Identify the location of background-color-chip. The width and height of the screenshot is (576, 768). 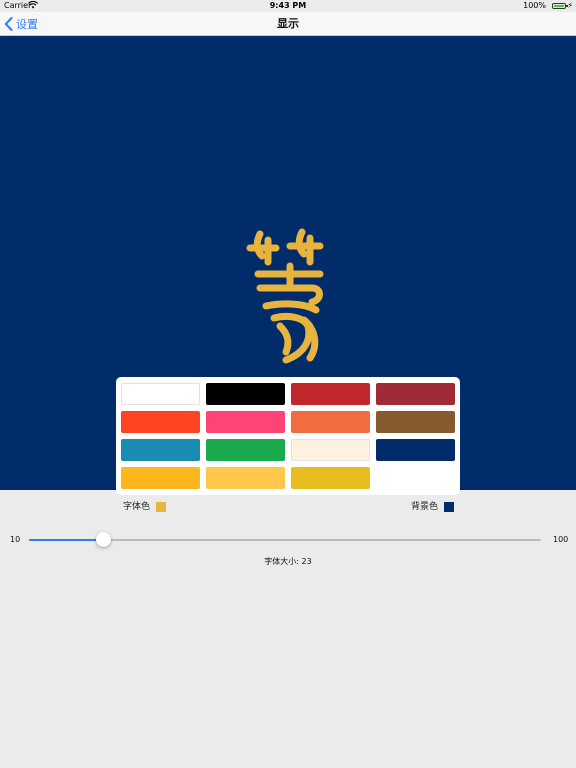
(449, 507).